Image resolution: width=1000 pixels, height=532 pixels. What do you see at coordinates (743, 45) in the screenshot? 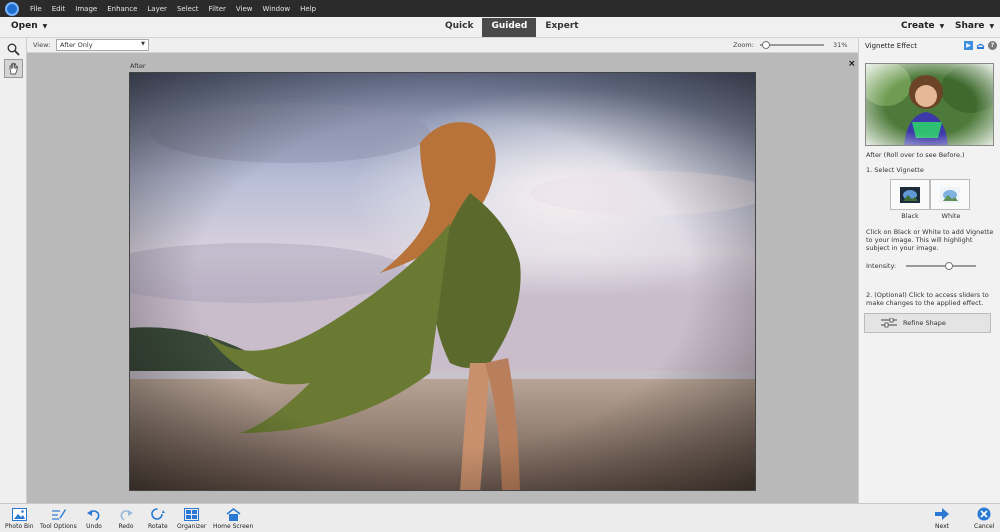
I see `zoom-label: Zoom:` at bounding box center [743, 45].